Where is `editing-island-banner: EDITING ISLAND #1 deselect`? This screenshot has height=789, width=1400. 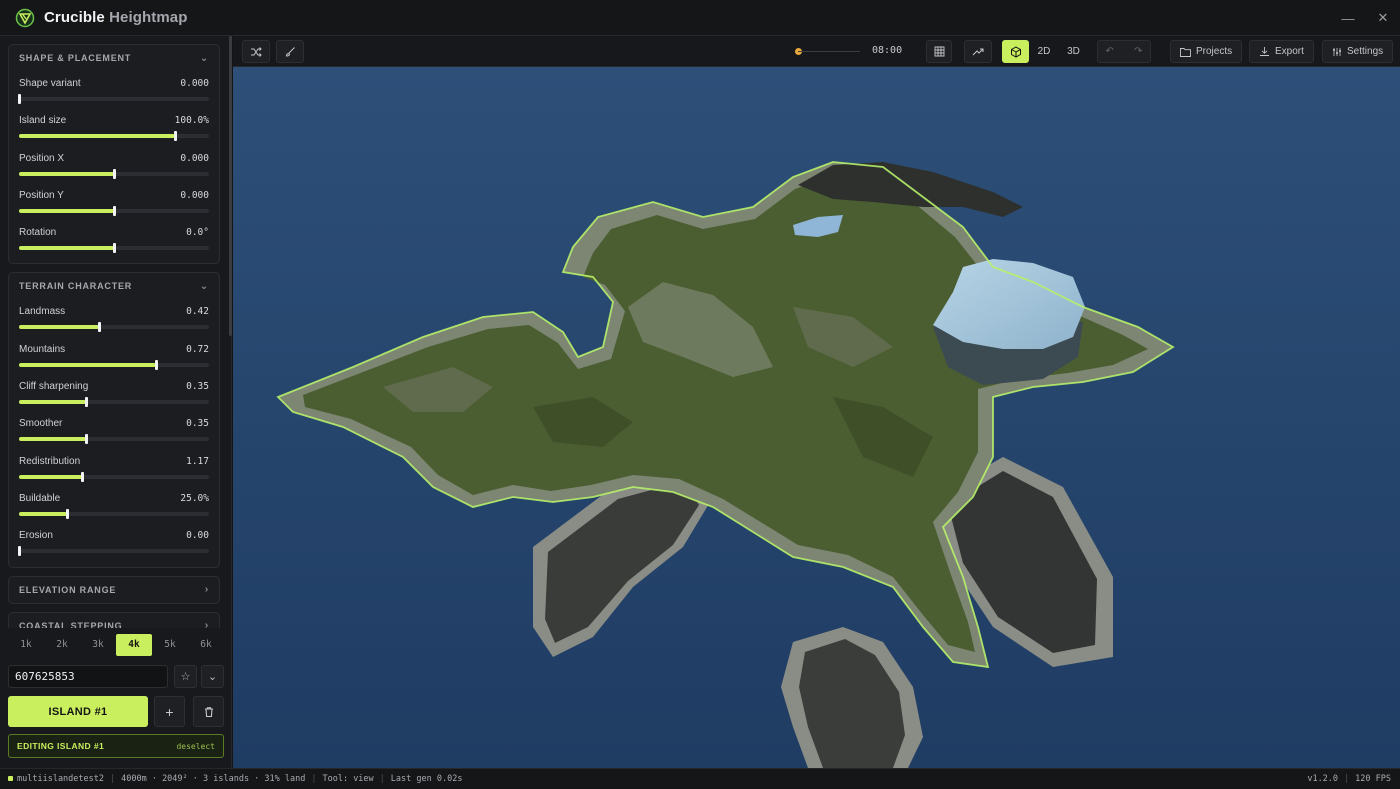 editing-island-banner: EDITING ISLAND #1 deselect is located at coordinates (116, 746).